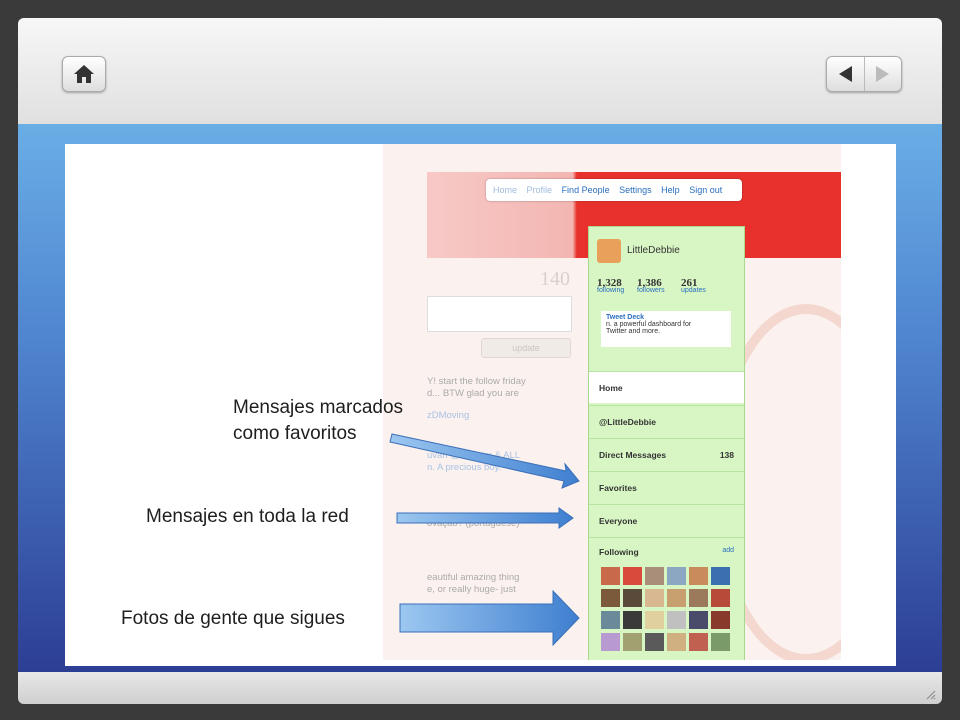  I want to click on callout-favorites-line: como favoritos, so click(295, 433).